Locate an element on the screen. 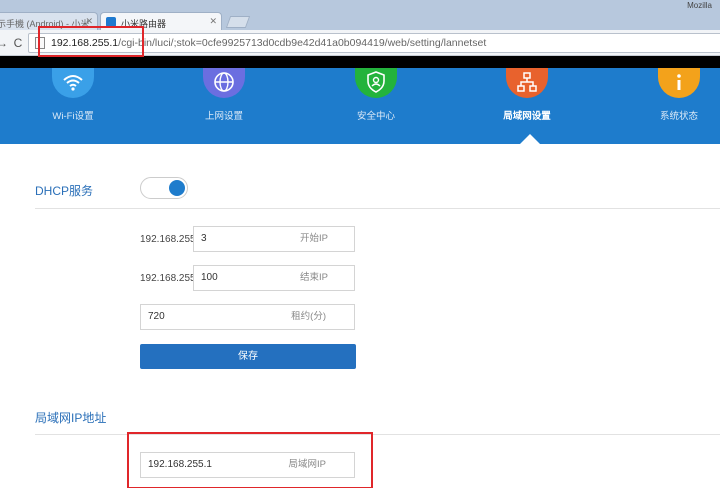 The image size is (720, 488). network-icon is located at coordinates (527, 83).